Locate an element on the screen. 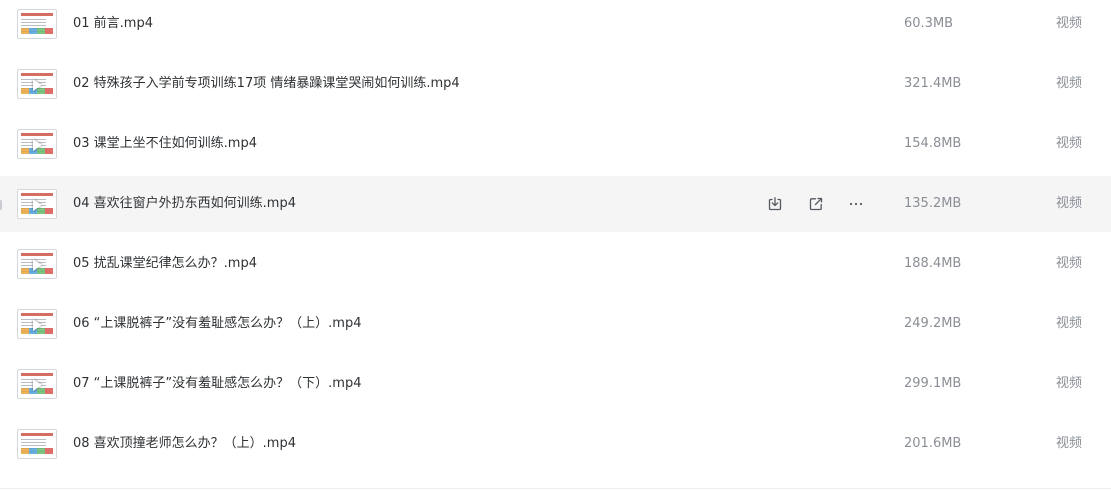  file-name: 02 特殊孩子入学前专项训练17项 情绪暴躁课堂哭闹如何训练.mp4 is located at coordinates (266, 84).